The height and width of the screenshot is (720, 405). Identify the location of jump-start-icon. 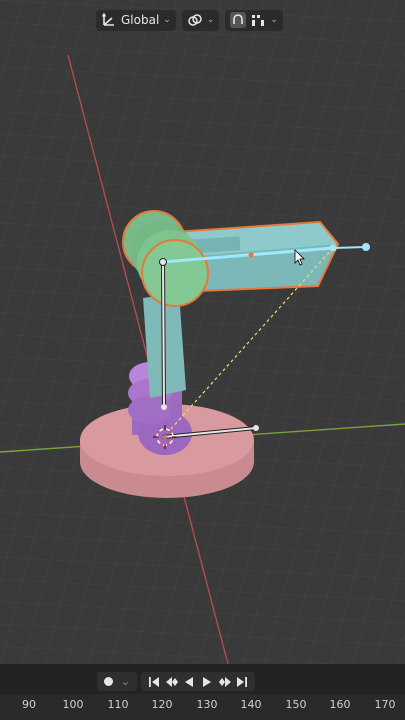
(154, 682).